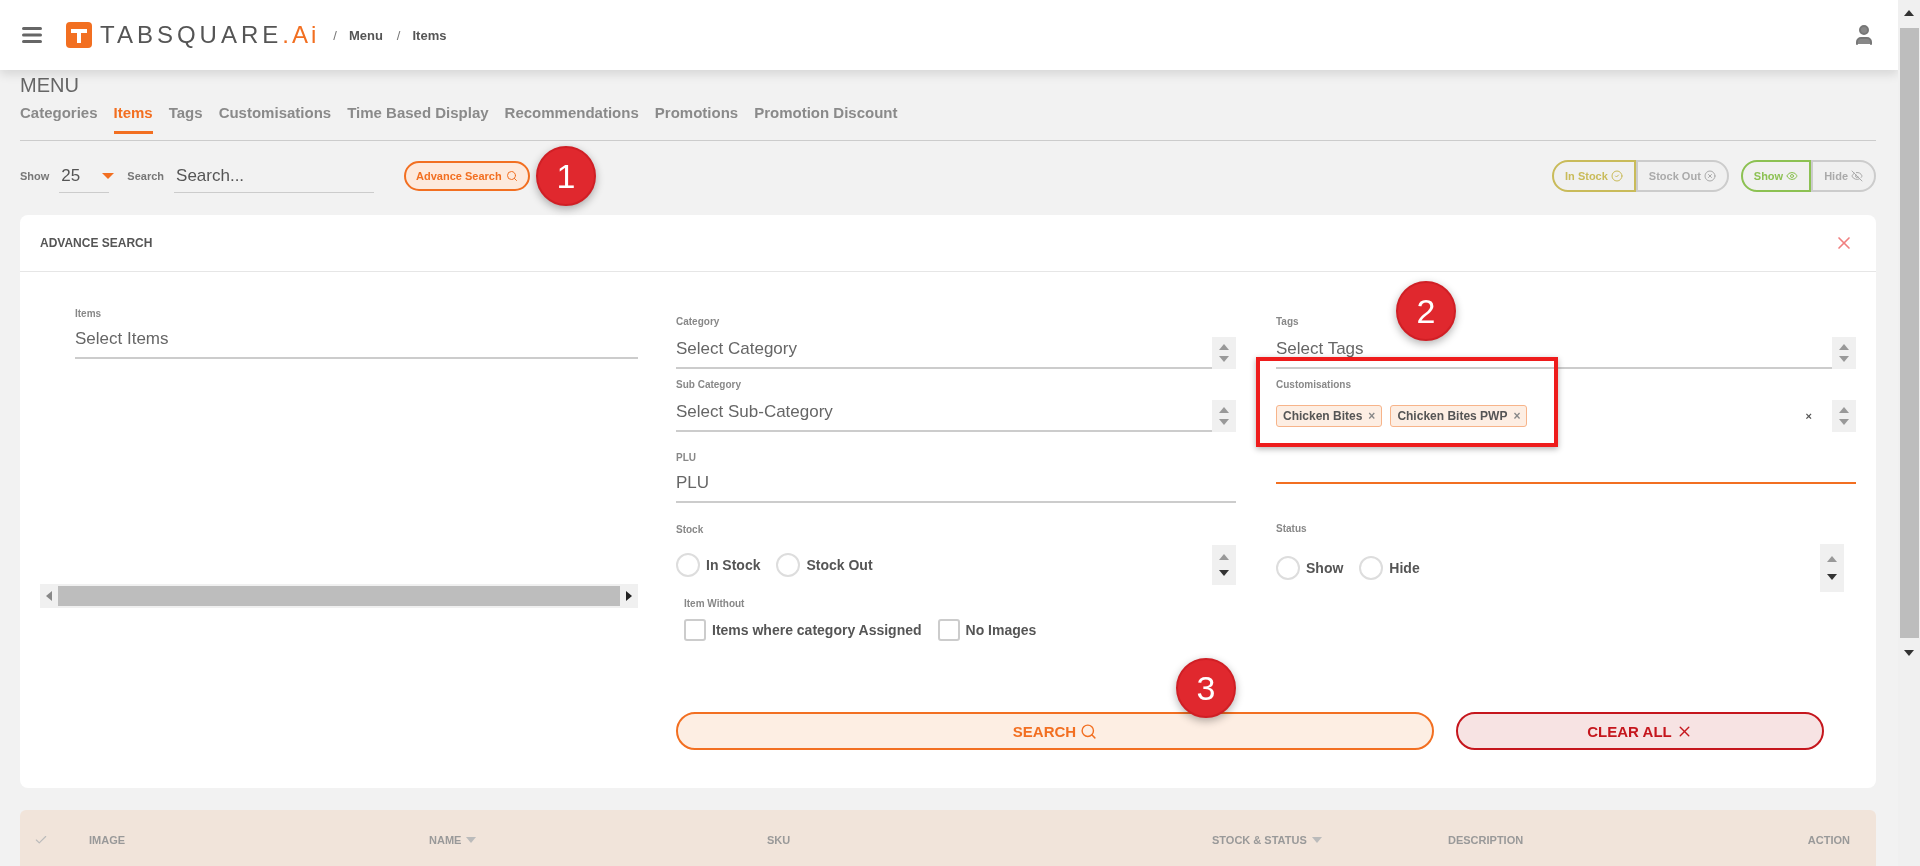  I want to click on tab: Tags, so click(185, 119).